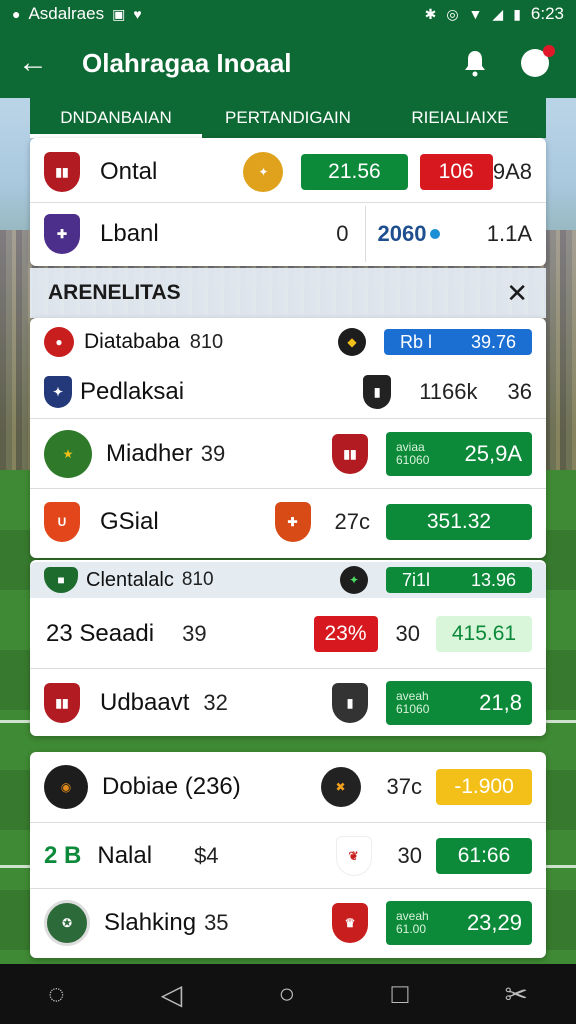  Describe the element at coordinates (459, 522) in the screenshot. I see `odds-pill: 351.32` at that location.